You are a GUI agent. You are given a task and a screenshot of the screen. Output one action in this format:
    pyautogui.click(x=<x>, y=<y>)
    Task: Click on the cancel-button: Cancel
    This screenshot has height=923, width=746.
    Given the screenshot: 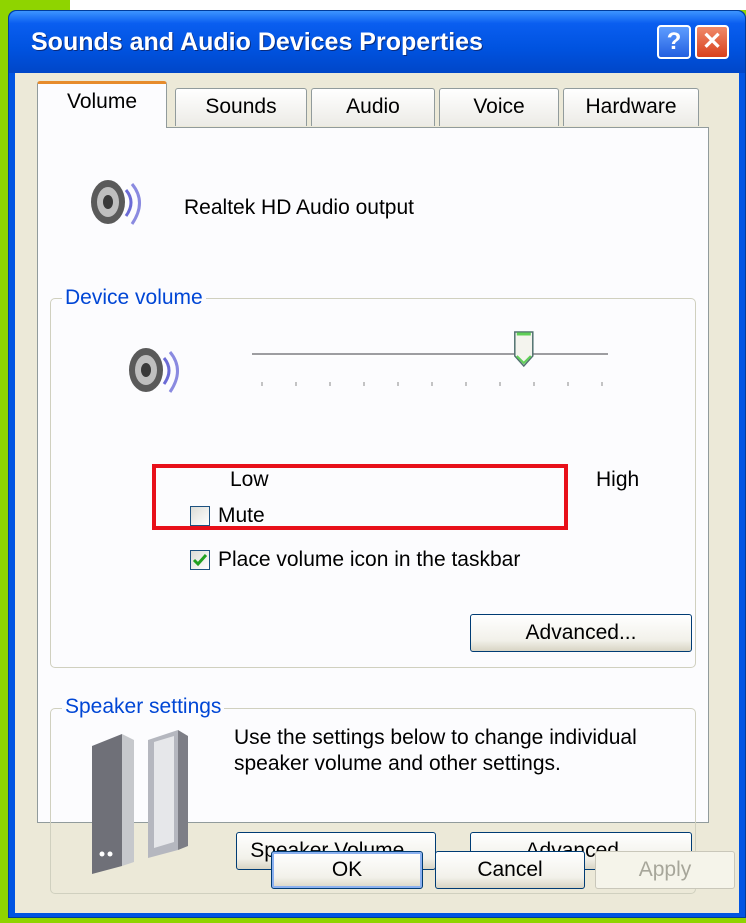 What is the action you would take?
    pyautogui.click(x=510, y=870)
    